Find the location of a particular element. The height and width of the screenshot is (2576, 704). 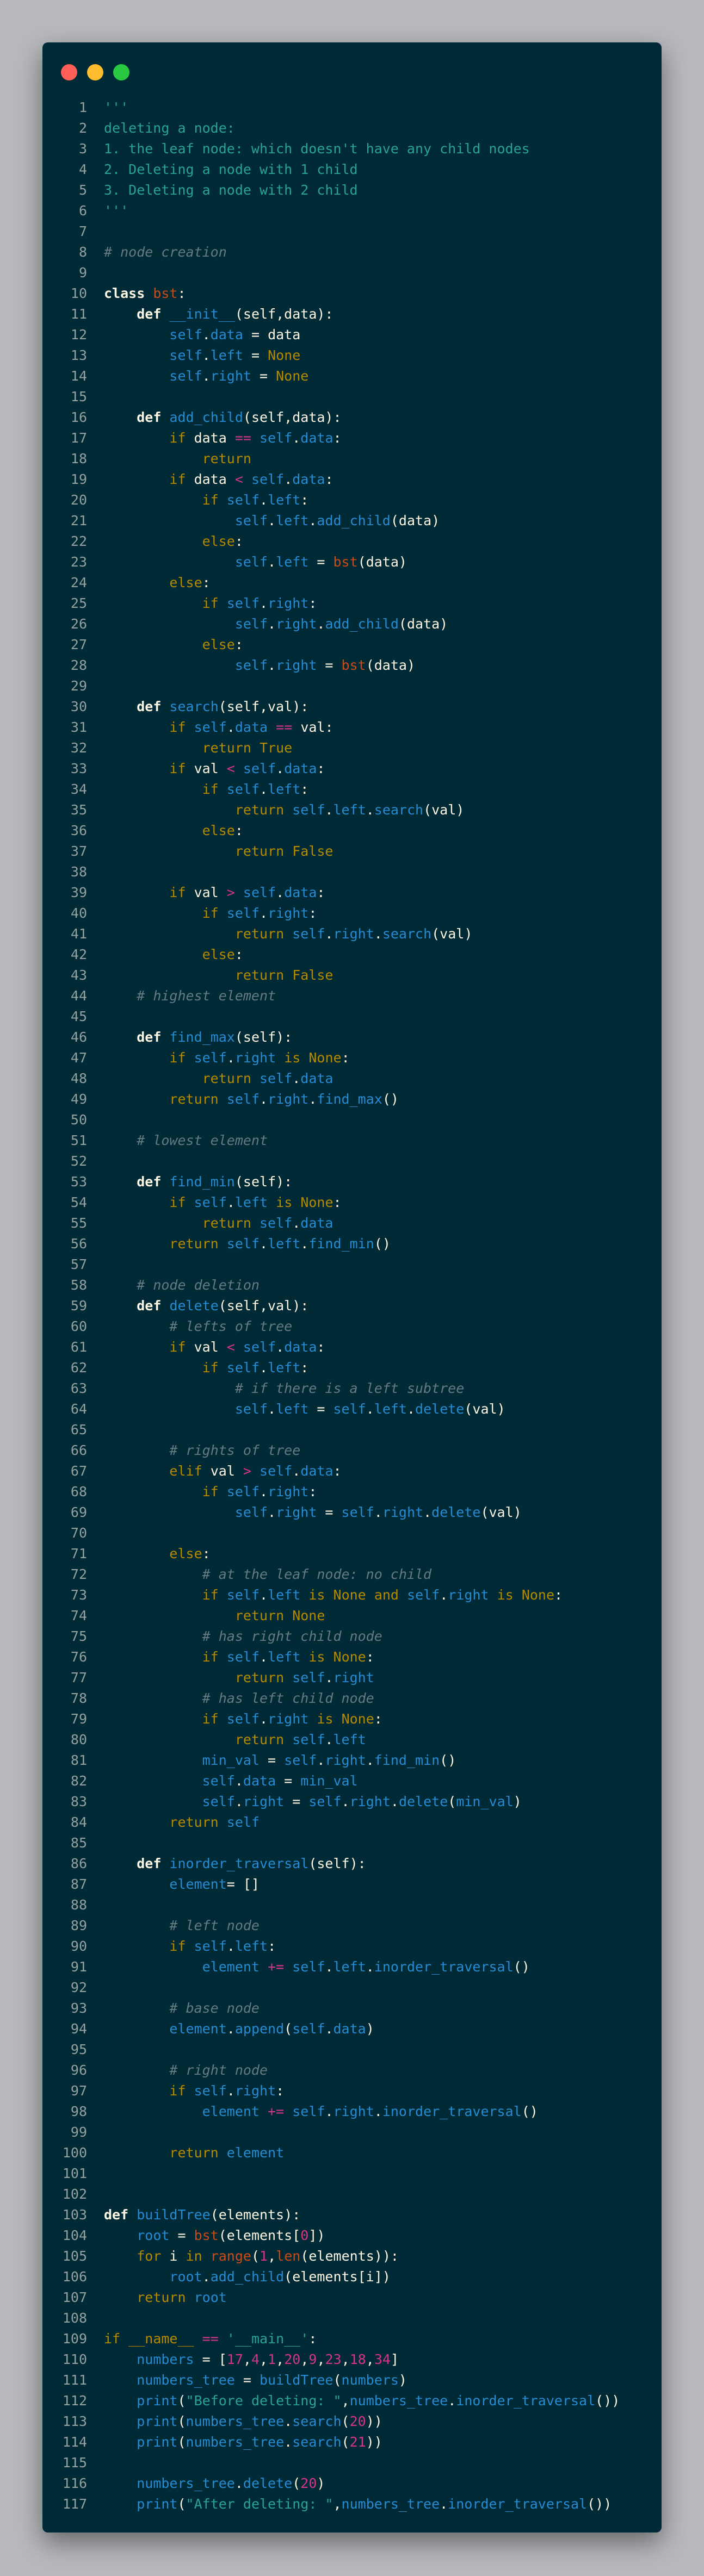

line-content: def inorder_traversal(self): is located at coordinates (235, 1863).